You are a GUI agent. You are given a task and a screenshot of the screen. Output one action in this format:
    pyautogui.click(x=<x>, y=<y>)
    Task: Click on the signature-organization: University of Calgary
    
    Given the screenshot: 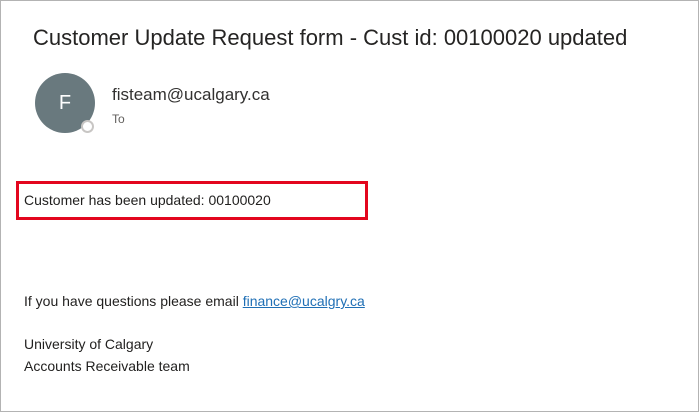 What is the action you would take?
    pyautogui.click(x=89, y=344)
    